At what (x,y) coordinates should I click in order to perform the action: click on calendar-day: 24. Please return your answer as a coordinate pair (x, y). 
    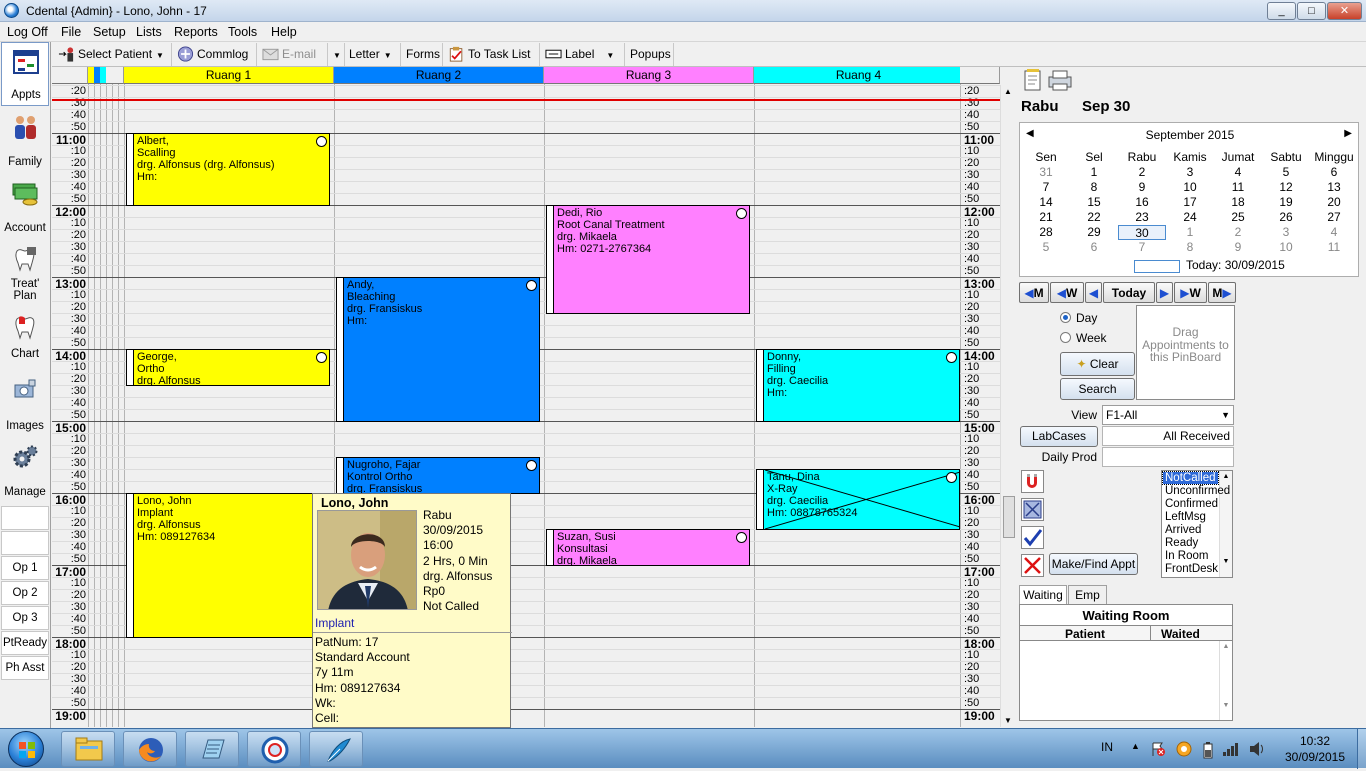
    Looking at the image, I should click on (1190, 217).